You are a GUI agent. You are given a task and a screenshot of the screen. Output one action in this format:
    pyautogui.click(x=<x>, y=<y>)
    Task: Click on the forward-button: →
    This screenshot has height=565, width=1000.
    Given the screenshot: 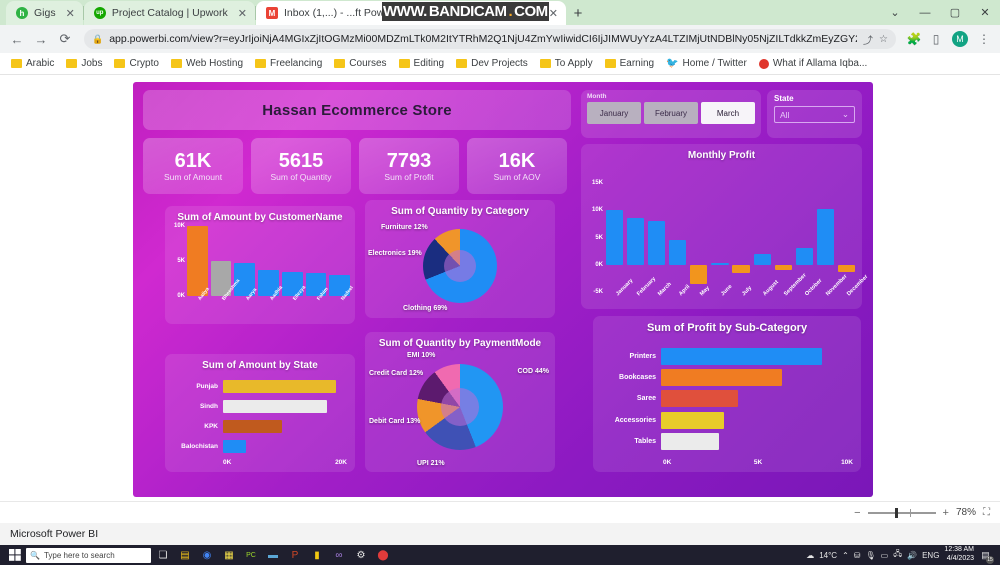 What is the action you would take?
    pyautogui.click(x=41, y=39)
    